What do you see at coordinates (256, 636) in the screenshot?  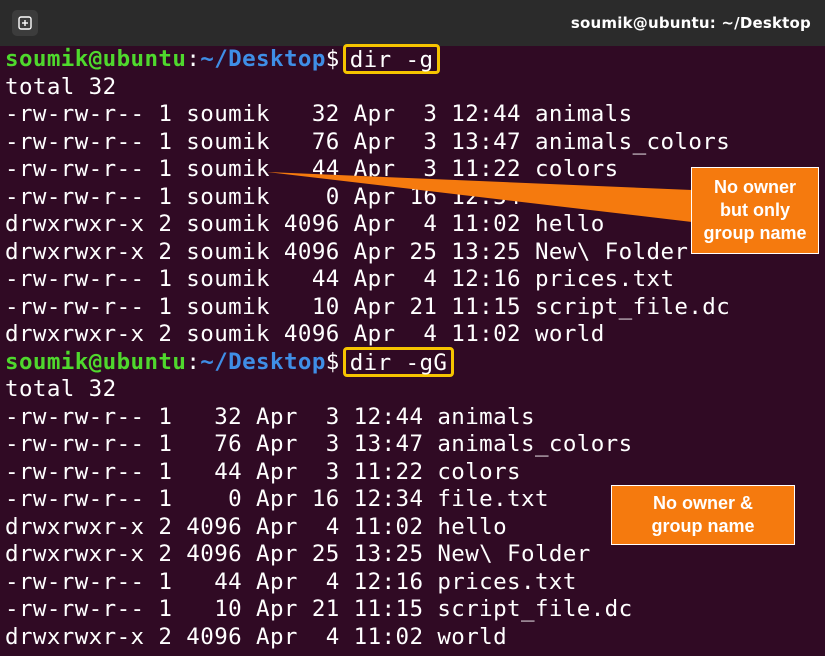 I see `listing-row: drwxrwxr-x 2 4096 Apr 4 11:02 world` at bounding box center [256, 636].